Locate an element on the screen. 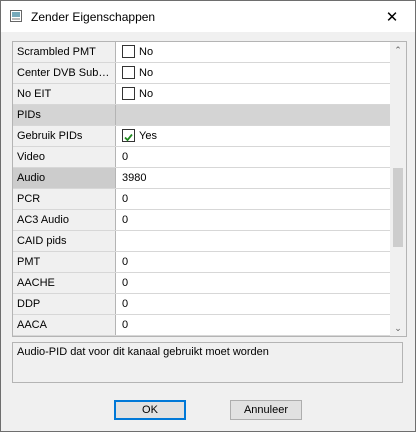 Image resolution: width=416 pixels, height=432 pixels. checkbox-checked is located at coordinates (128, 135).